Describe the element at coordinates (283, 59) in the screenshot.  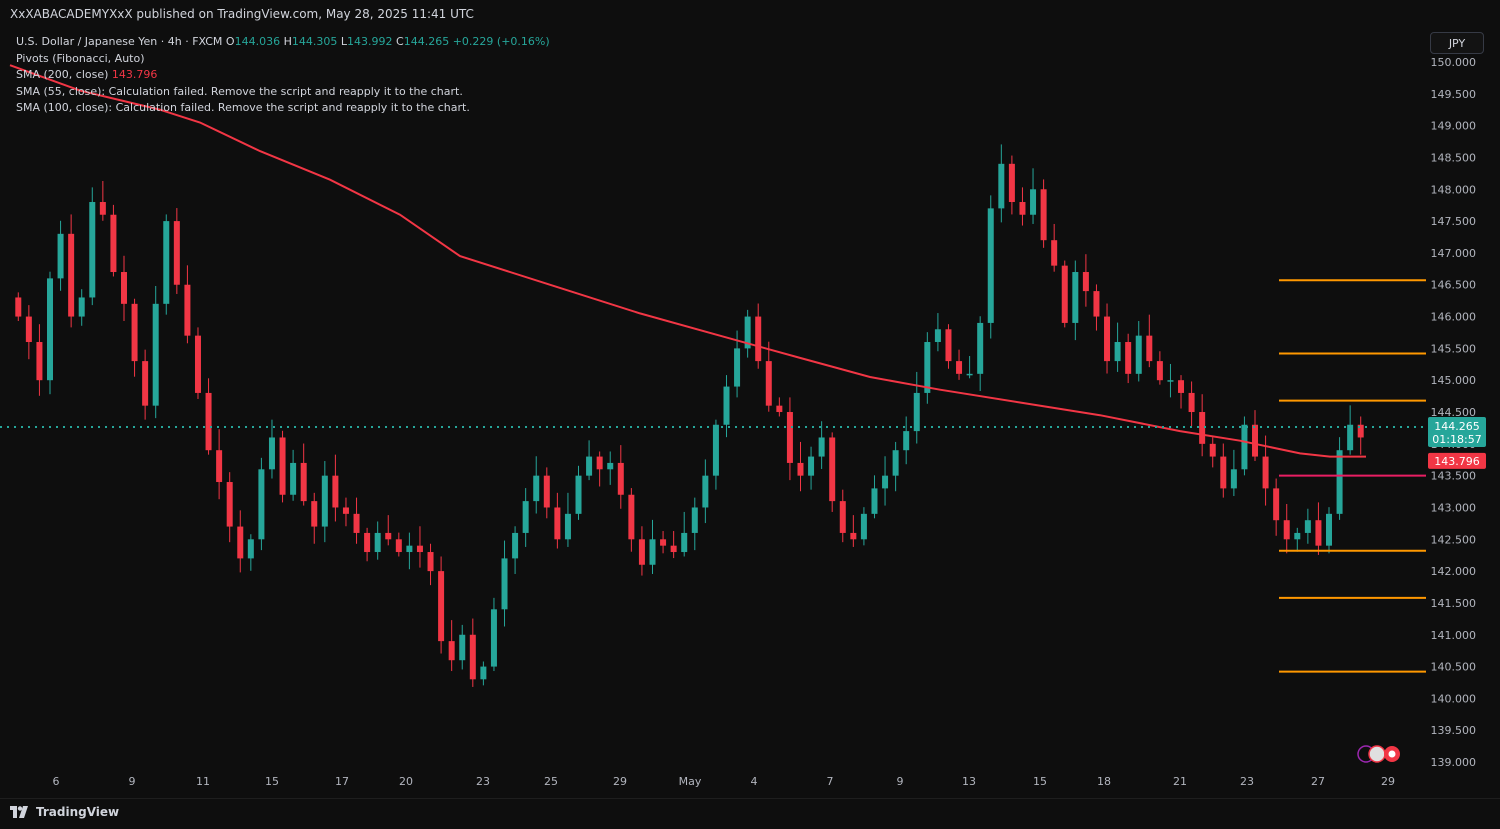
I see `pivots-indicator-row: Pivots (Fibonacci, Auto)` at that location.